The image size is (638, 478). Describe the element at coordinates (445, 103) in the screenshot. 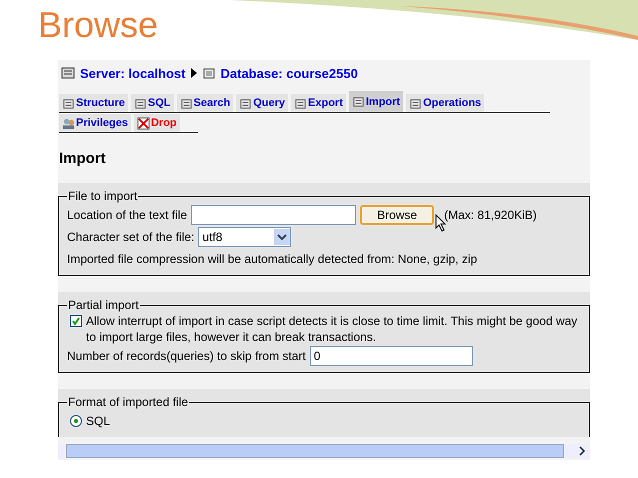

I see `tab: Operations` at that location.